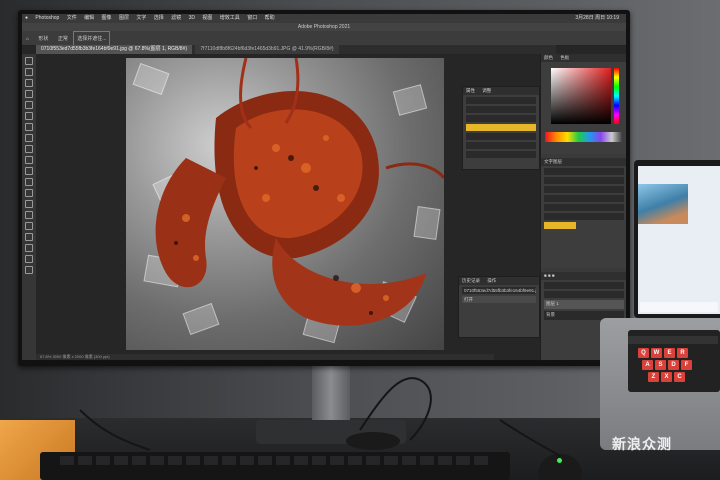 The width and height of the screenshot is (720, 480). I want to click on cables, so click(320, 417).